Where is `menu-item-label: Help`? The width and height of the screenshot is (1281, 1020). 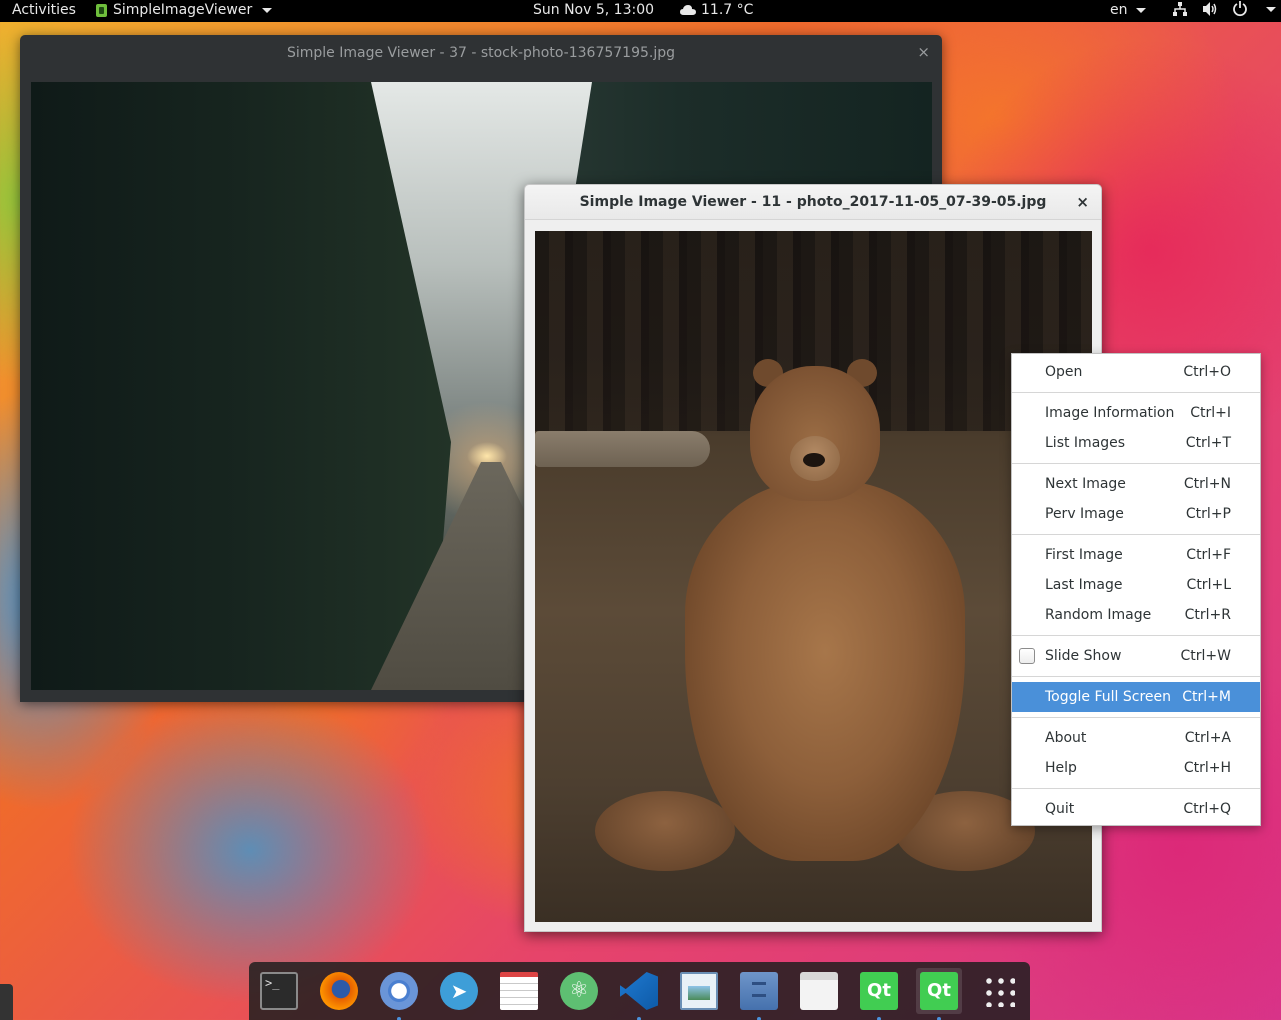
menu-item-label: Help is located at coordinates (1061, 768).